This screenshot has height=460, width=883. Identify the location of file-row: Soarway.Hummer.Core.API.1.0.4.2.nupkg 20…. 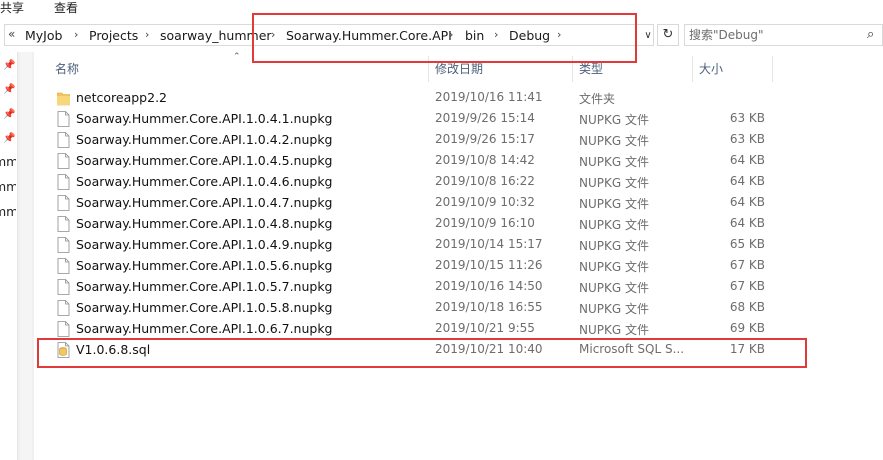
(459, 140).